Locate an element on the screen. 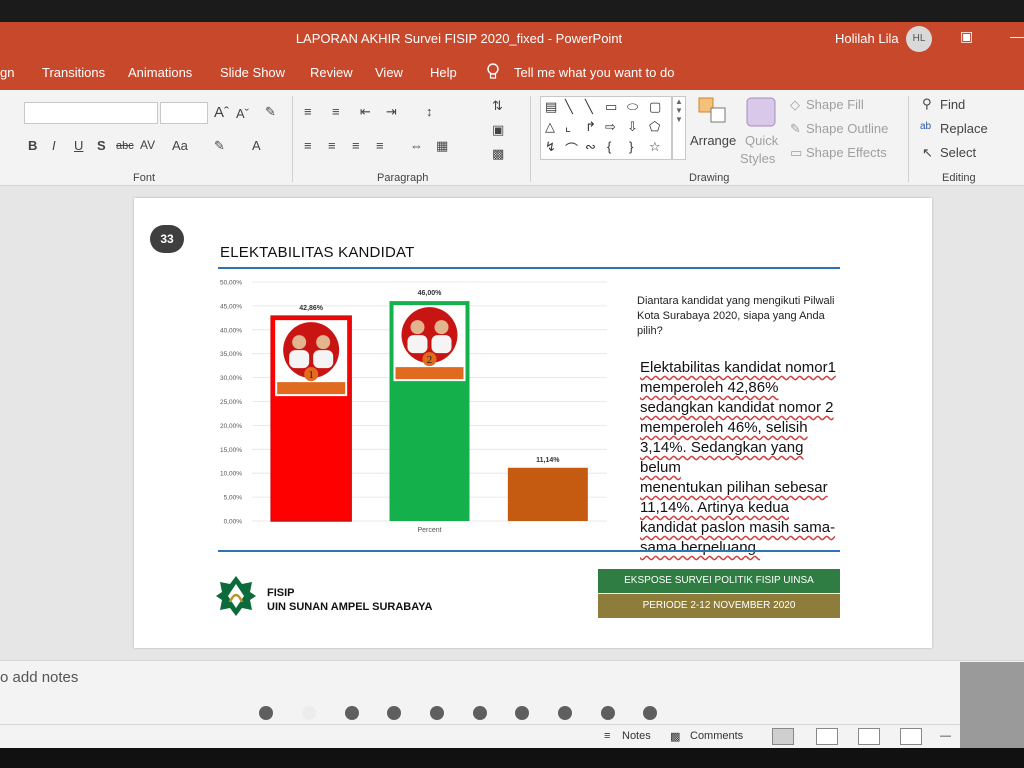 This screenshot has height=768, width=1024. period-banner: PERIODE 2-12 NOVEMBER 2020 is located at coordinates (719, 606).